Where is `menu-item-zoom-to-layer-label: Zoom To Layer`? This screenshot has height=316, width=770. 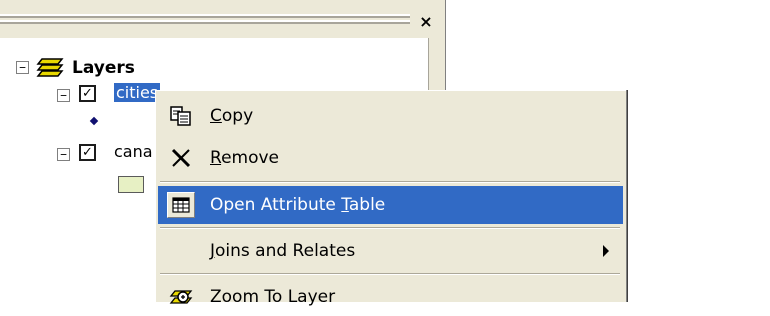 menu-item-zoom-to-layer-label: Zoom To Layer is located at coordinates (273, 297).